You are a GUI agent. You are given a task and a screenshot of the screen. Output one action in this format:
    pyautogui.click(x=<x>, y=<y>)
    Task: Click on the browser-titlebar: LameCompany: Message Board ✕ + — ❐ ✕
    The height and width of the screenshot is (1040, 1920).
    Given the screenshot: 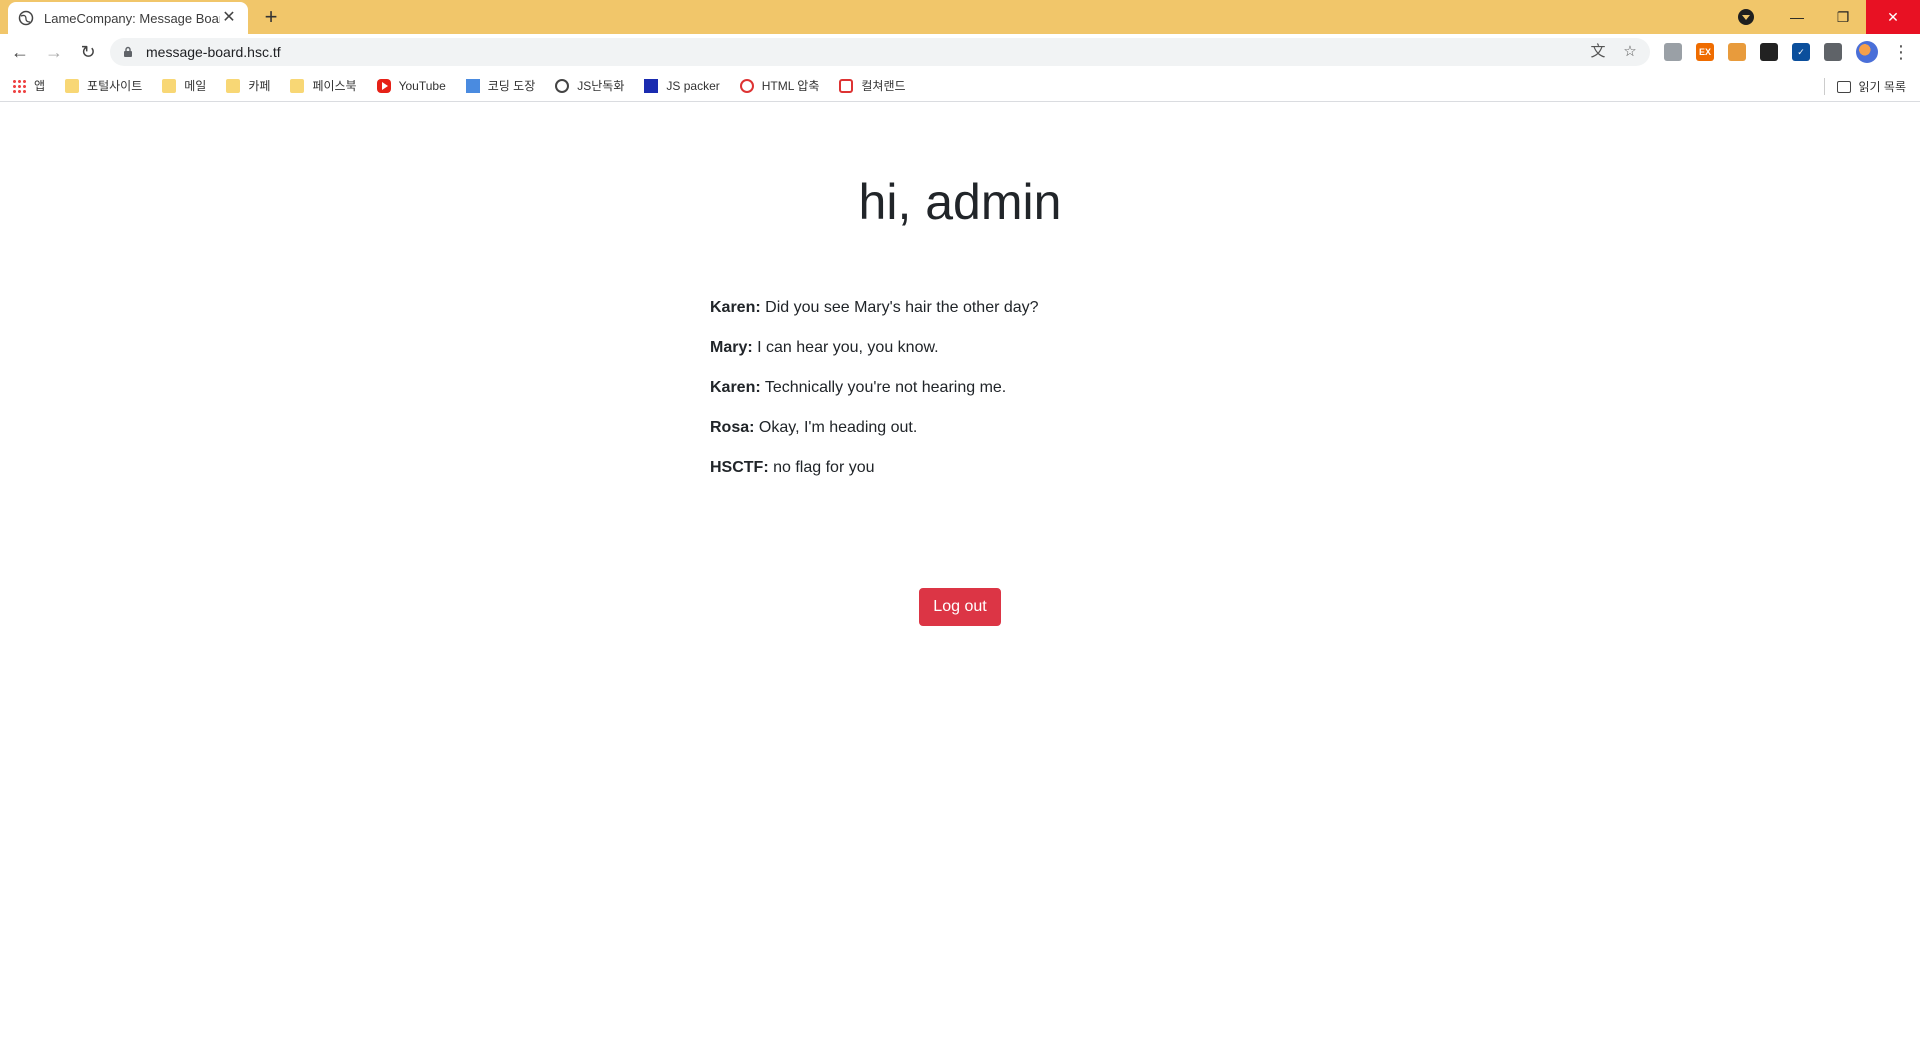 What is the action you would take?
    pyautogui.click(x=960, y=17)
    